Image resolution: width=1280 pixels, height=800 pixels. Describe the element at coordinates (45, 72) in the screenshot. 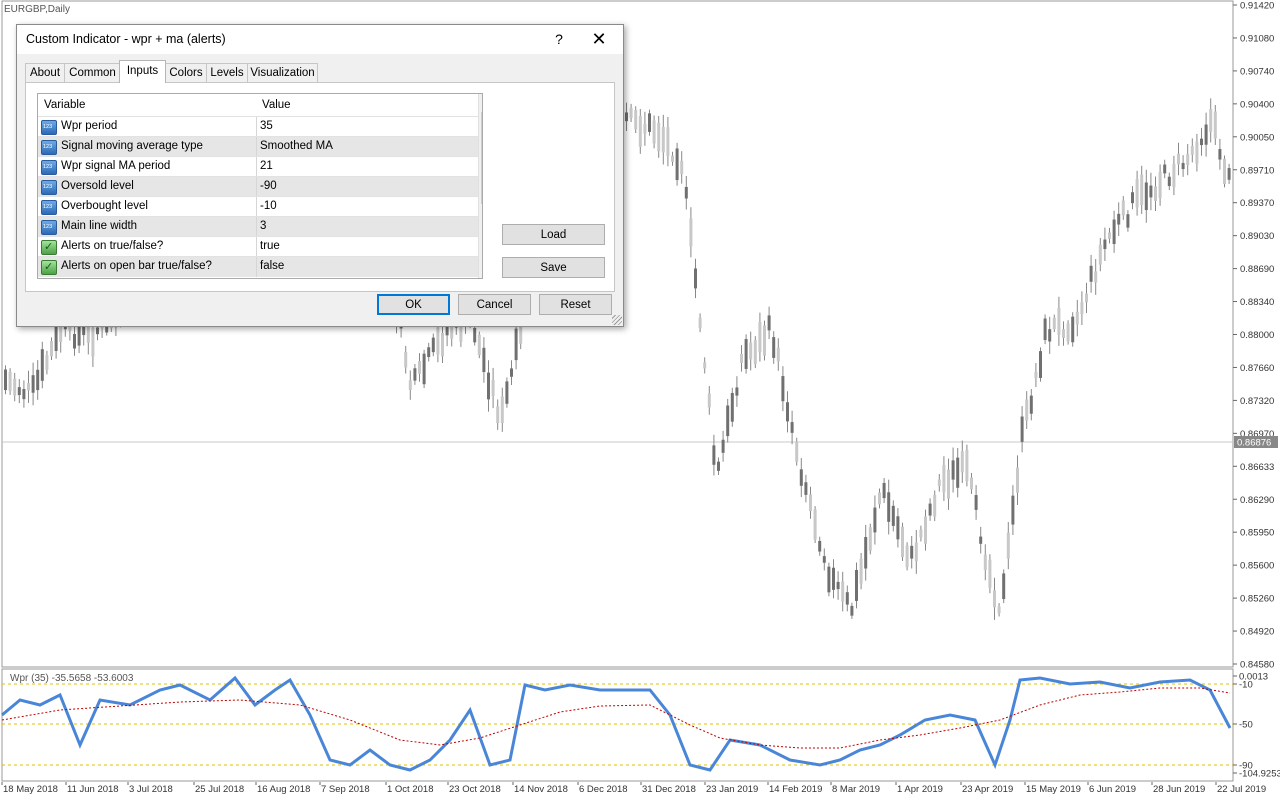

I see `tab-about: About` at that location.